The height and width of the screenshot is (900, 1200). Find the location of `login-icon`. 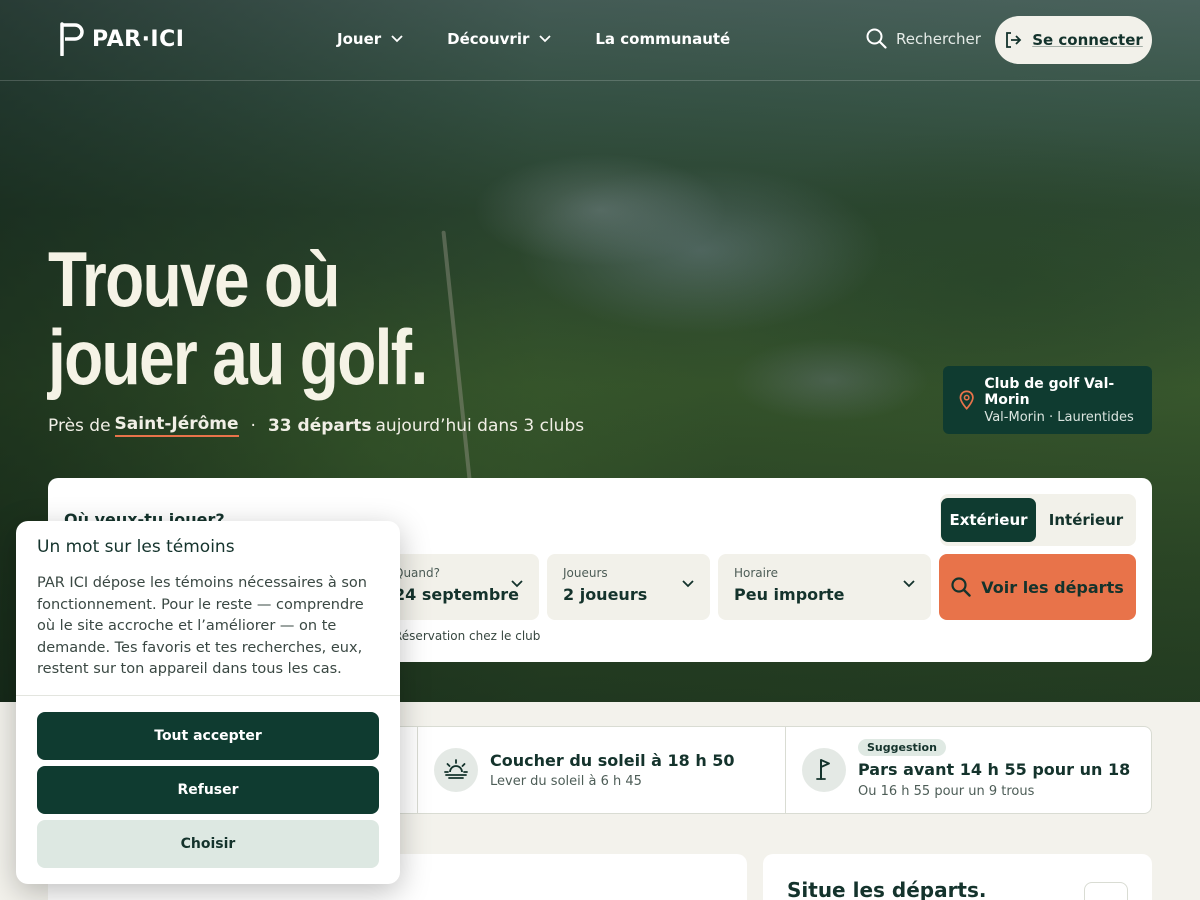

login-icon is located at coordinates (1014, 40).